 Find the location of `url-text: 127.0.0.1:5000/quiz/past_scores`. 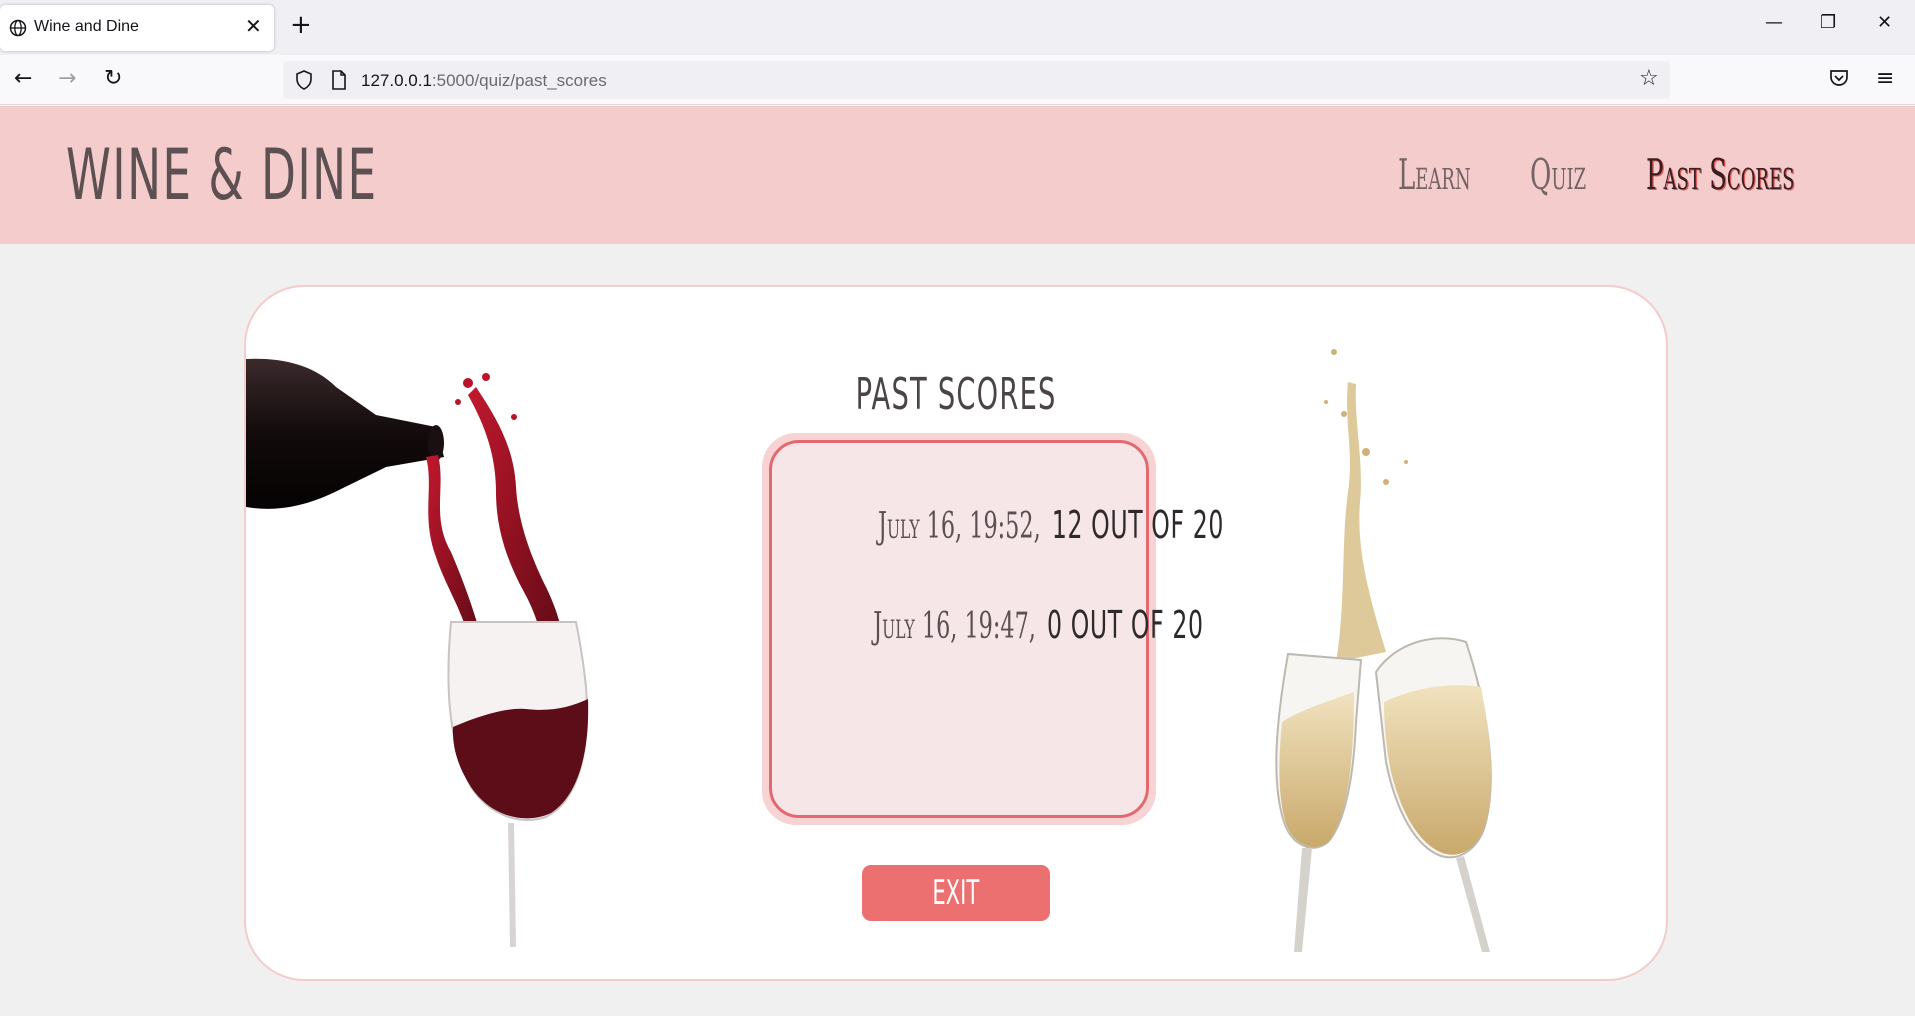

url-text: 127.0.0.1:5000/quiz/past_scores is located at coordinates (484, 81).